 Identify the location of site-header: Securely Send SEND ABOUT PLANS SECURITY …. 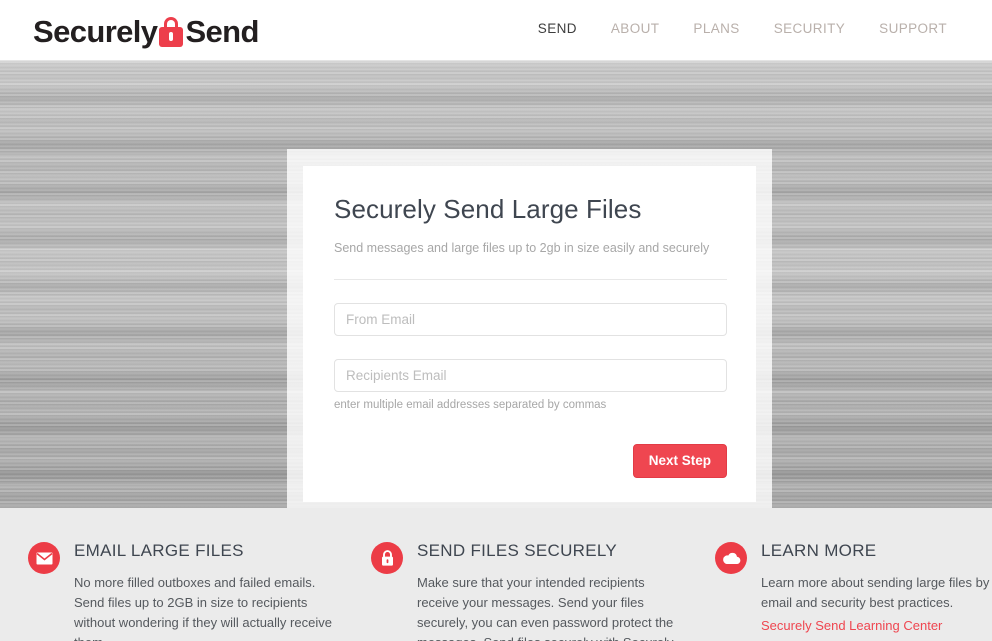
(496, 30).